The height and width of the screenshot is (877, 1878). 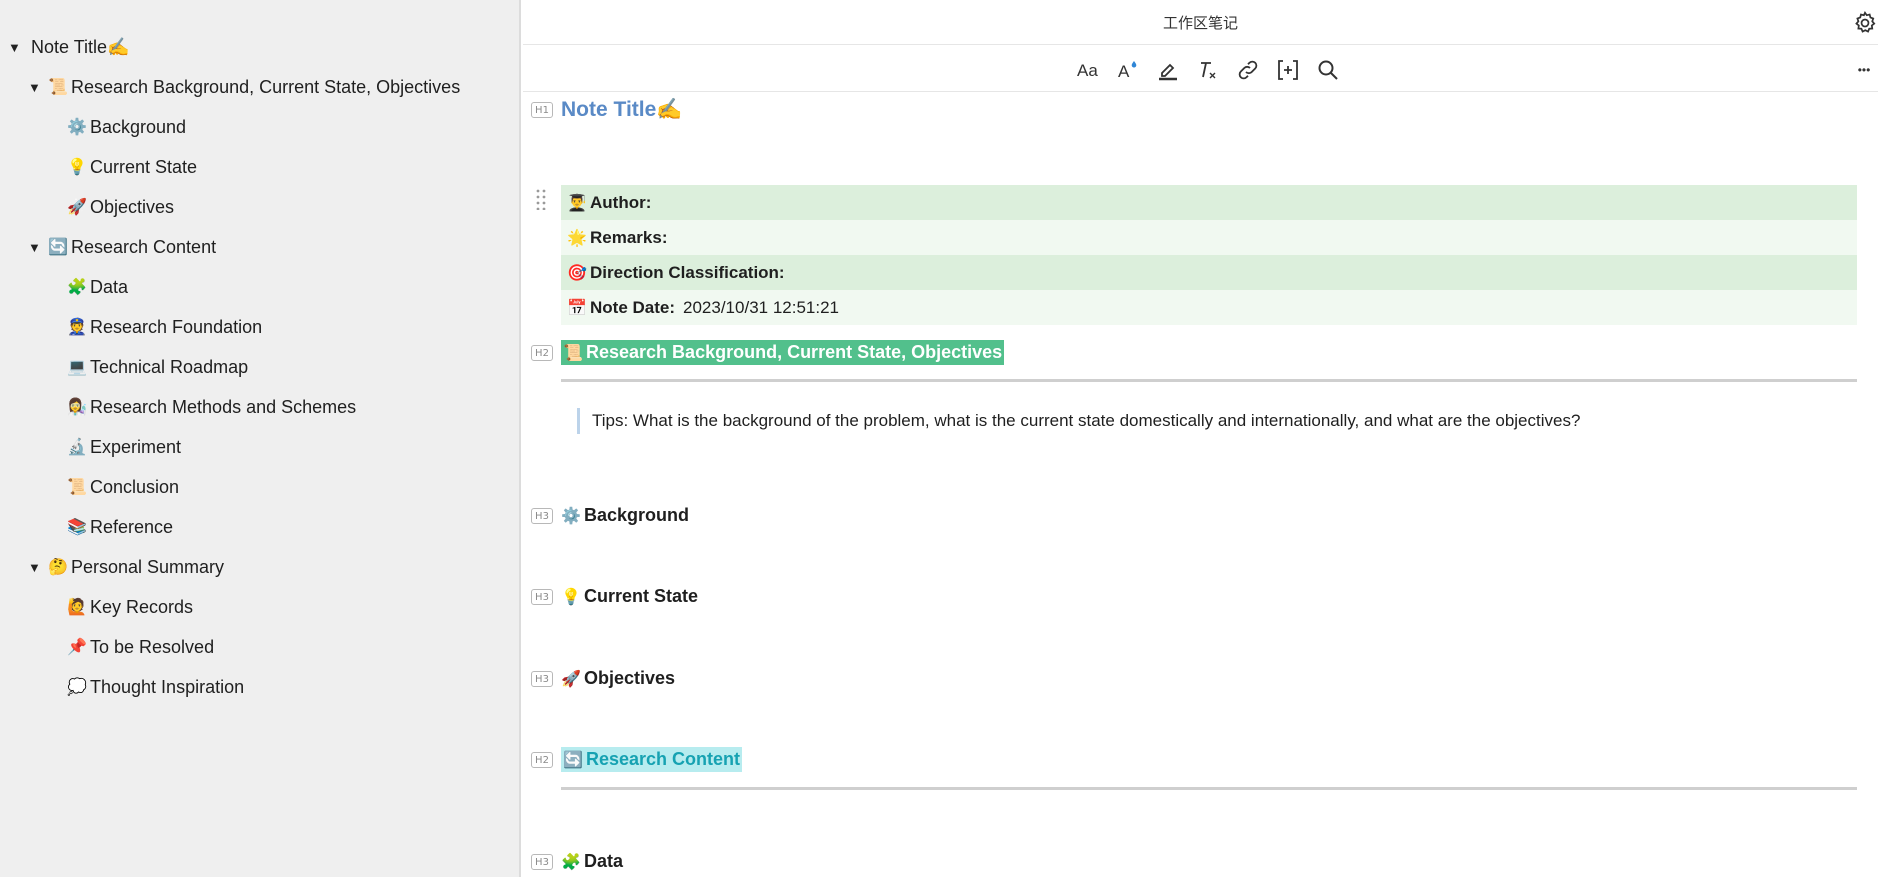 What do you see at coordinates (1200, 23) in the screenshot?
I see `window-title: 工作区笔记` at bounding box center [1200, 23].